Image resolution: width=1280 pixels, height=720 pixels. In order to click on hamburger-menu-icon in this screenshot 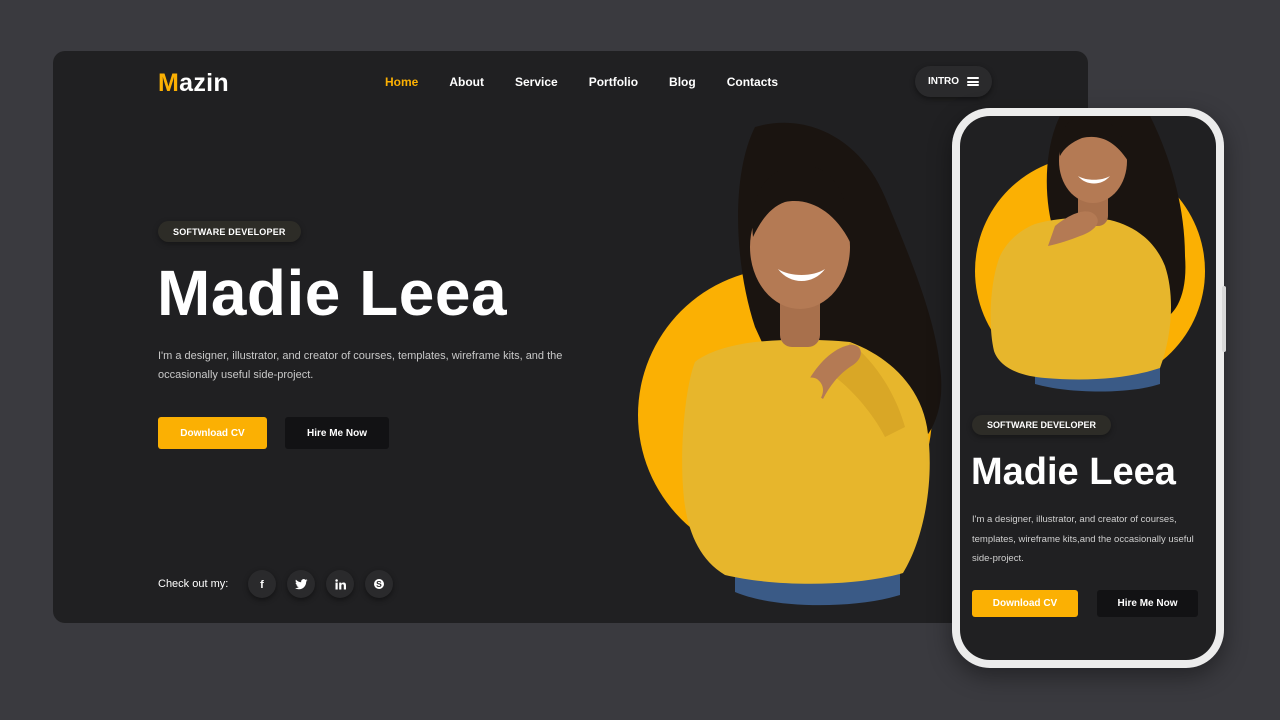, I will do `click(973, 81)`.